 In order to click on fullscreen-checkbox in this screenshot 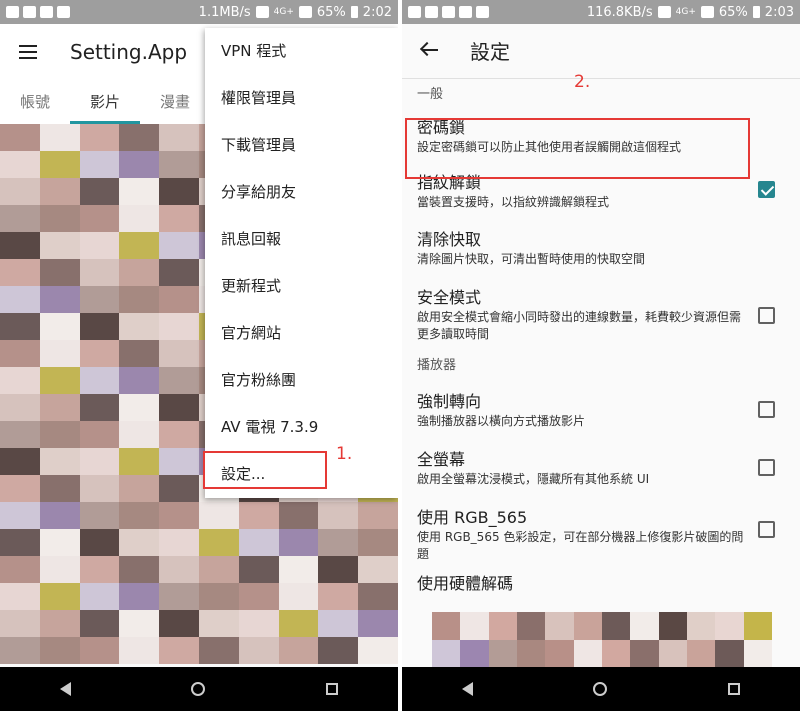, I will do `click(766, 467)`.